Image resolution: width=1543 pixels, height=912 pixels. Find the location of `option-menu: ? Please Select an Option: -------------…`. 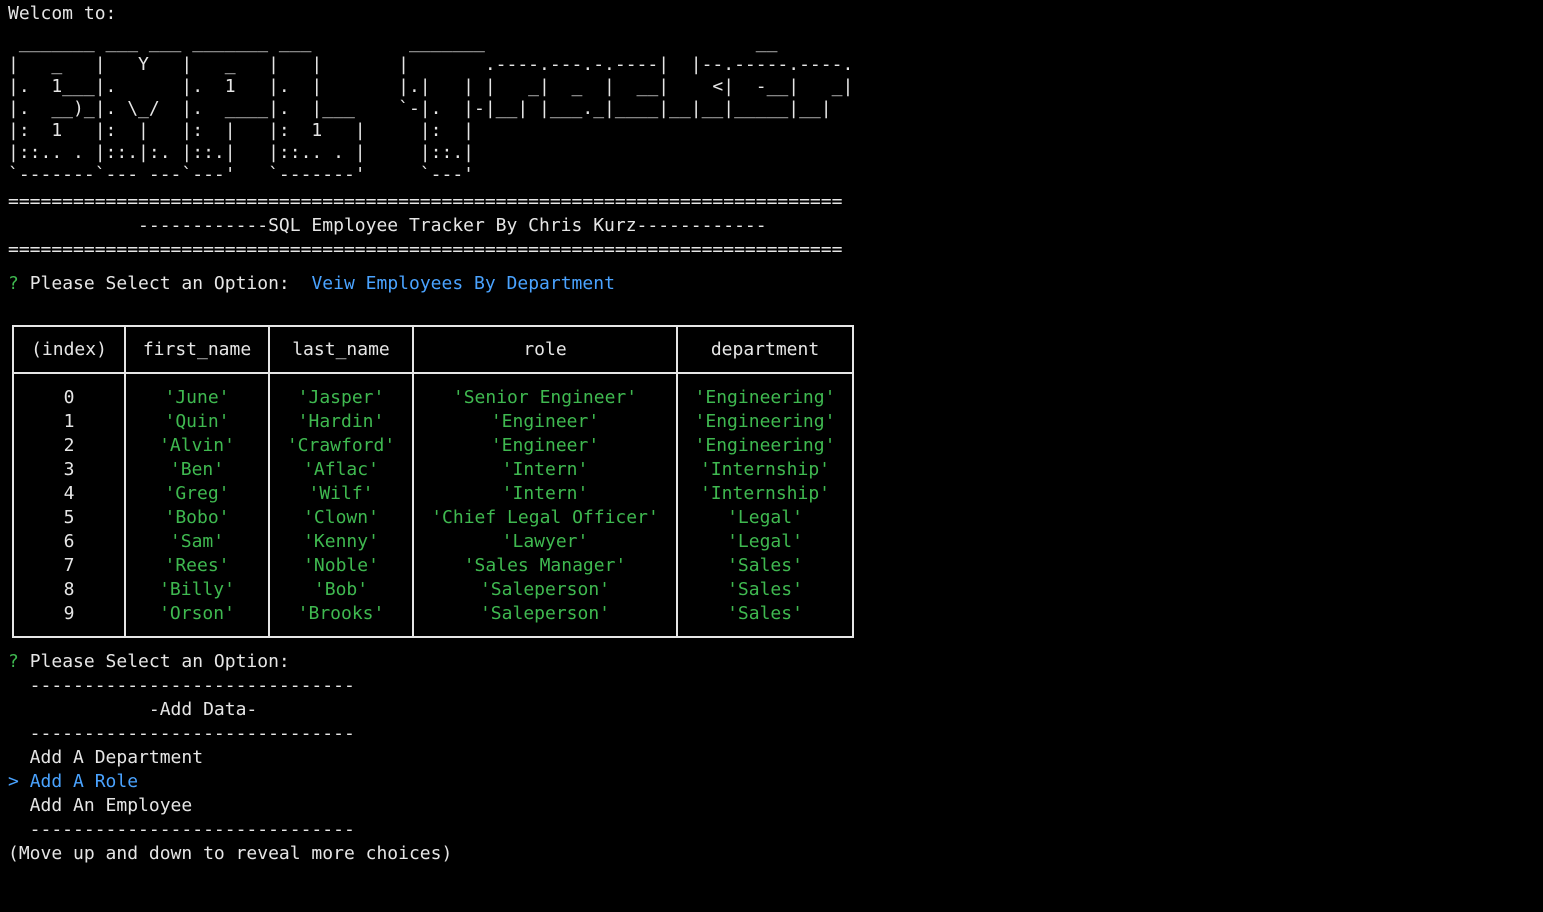

option-menu: ? Please Select an Option: -------------… is located at coordinates (230, 758).